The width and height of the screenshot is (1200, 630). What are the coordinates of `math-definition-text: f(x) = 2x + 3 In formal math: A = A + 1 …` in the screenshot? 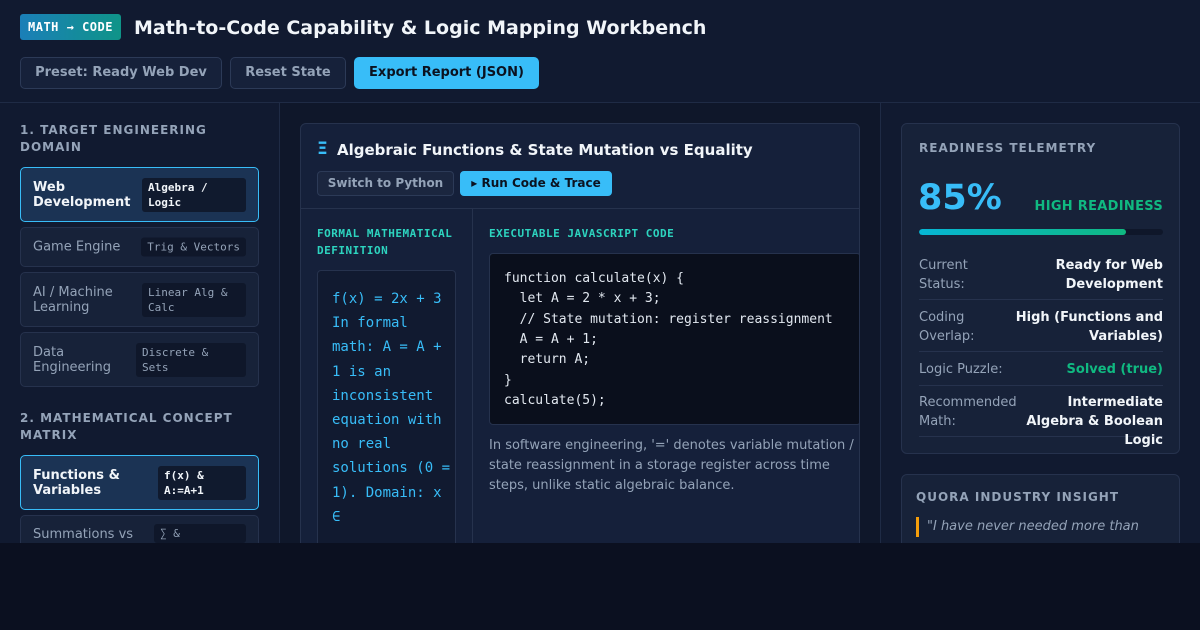 It's located at (391, 408).